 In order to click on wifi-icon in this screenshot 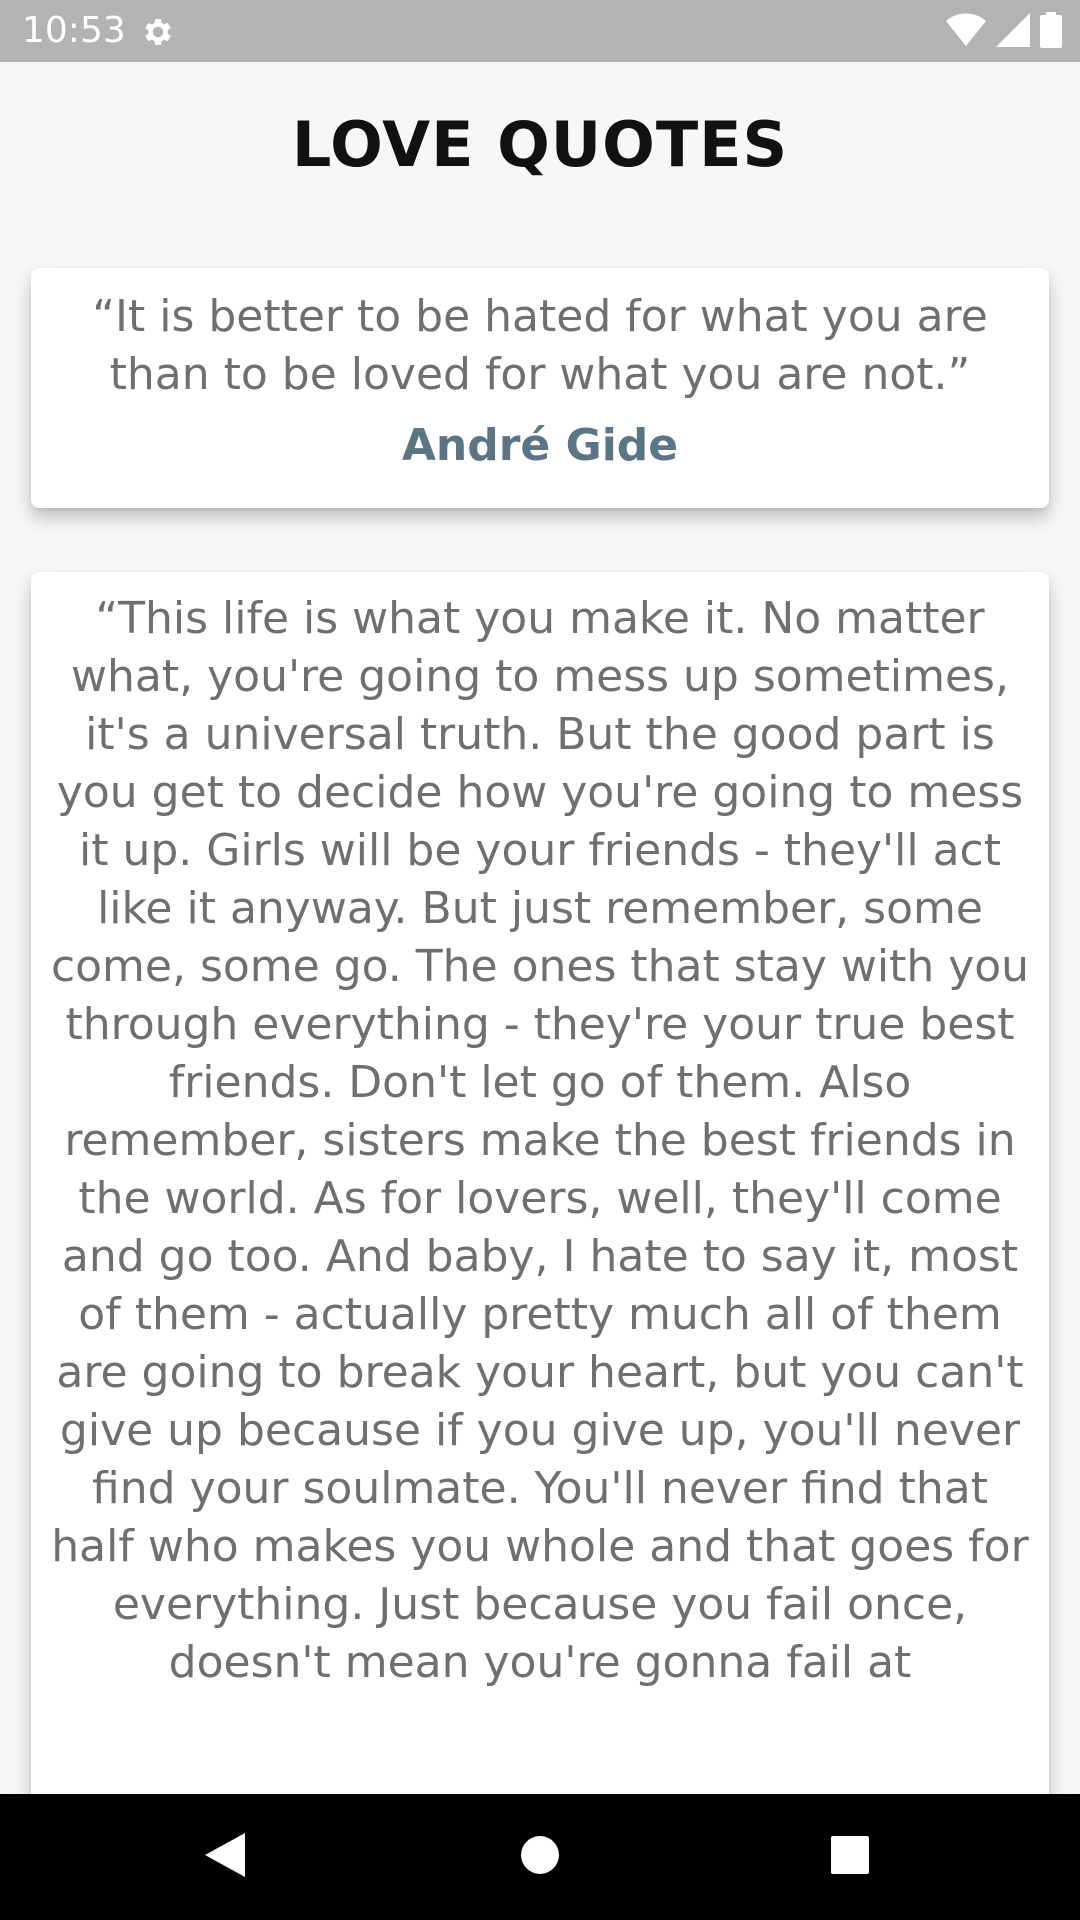, I will do `click(966, 32)`.